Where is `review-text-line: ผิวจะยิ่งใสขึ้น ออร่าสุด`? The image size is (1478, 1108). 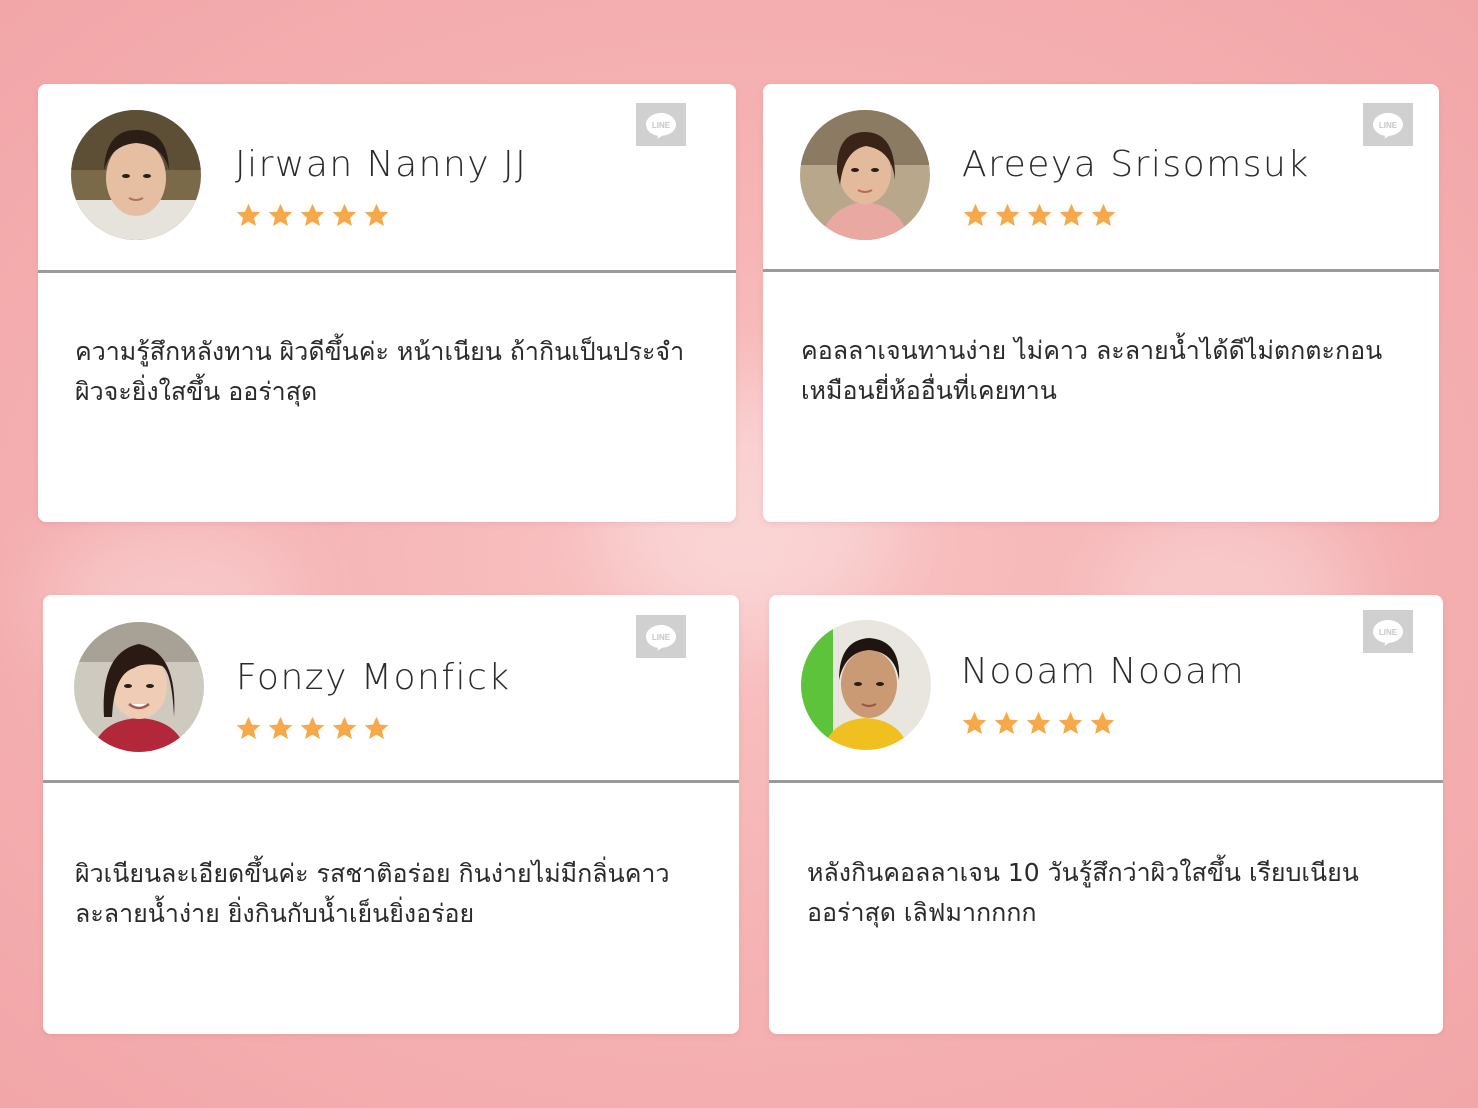 review-text-line: ผิวจะยิ่งใสขึ้น ออร่าสุด is located at coordinates (196, 391).